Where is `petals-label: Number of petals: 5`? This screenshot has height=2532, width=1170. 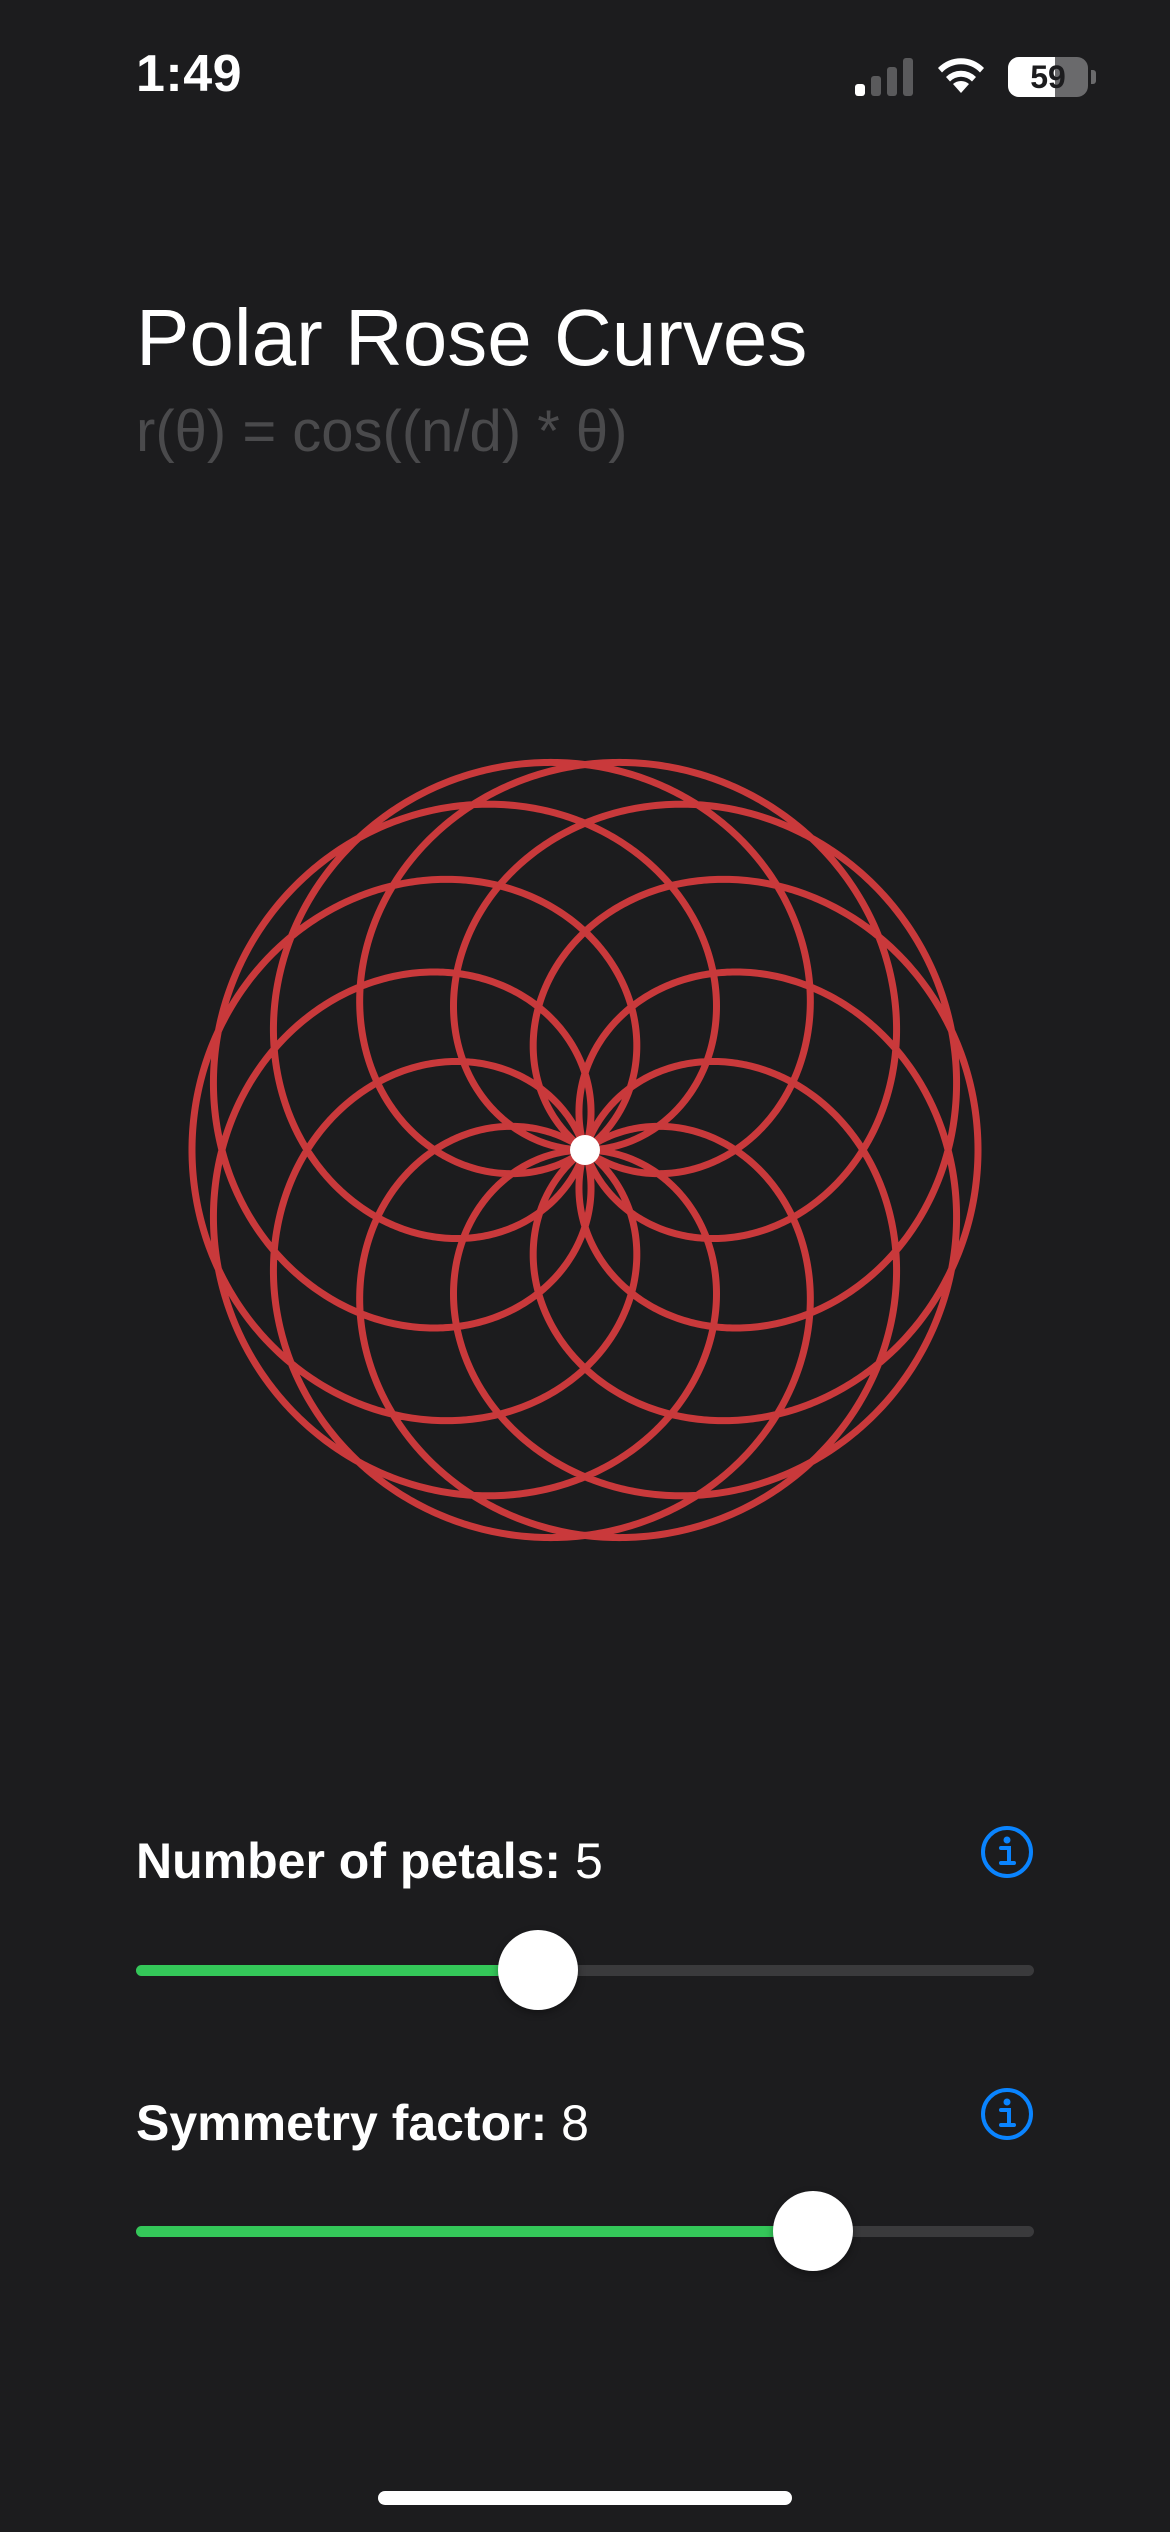
petals-label: Number of petals: 5 is located at coordinates (369, 1861).